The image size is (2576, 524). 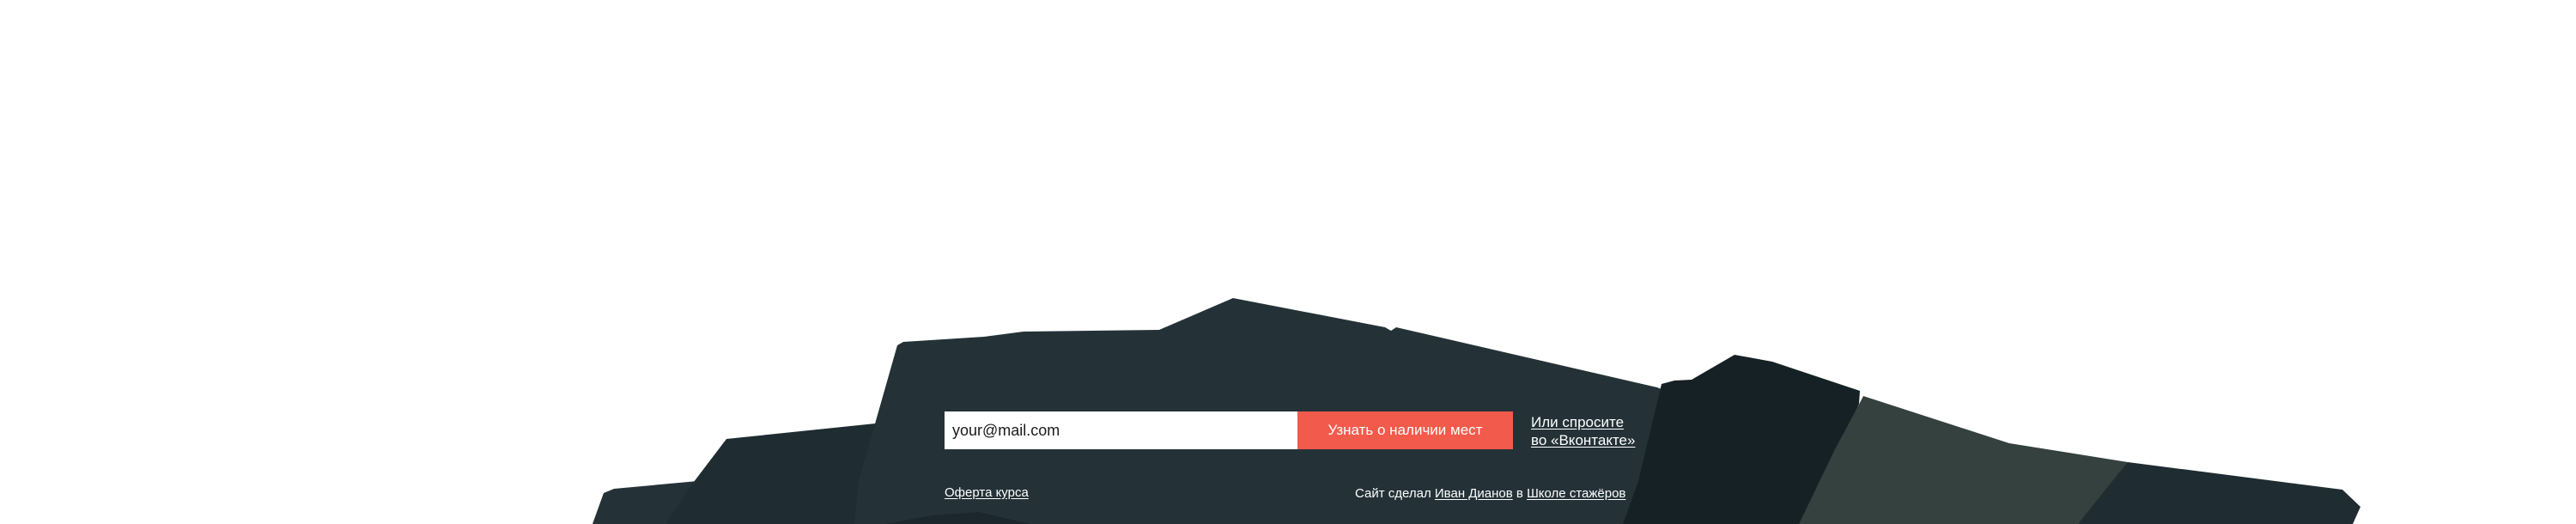 What do you see at coordinates (1583, 440) in the screenshot?
I see `vk-link-line-2: во «Вконтакте»` at bounding box center [1583, 440].